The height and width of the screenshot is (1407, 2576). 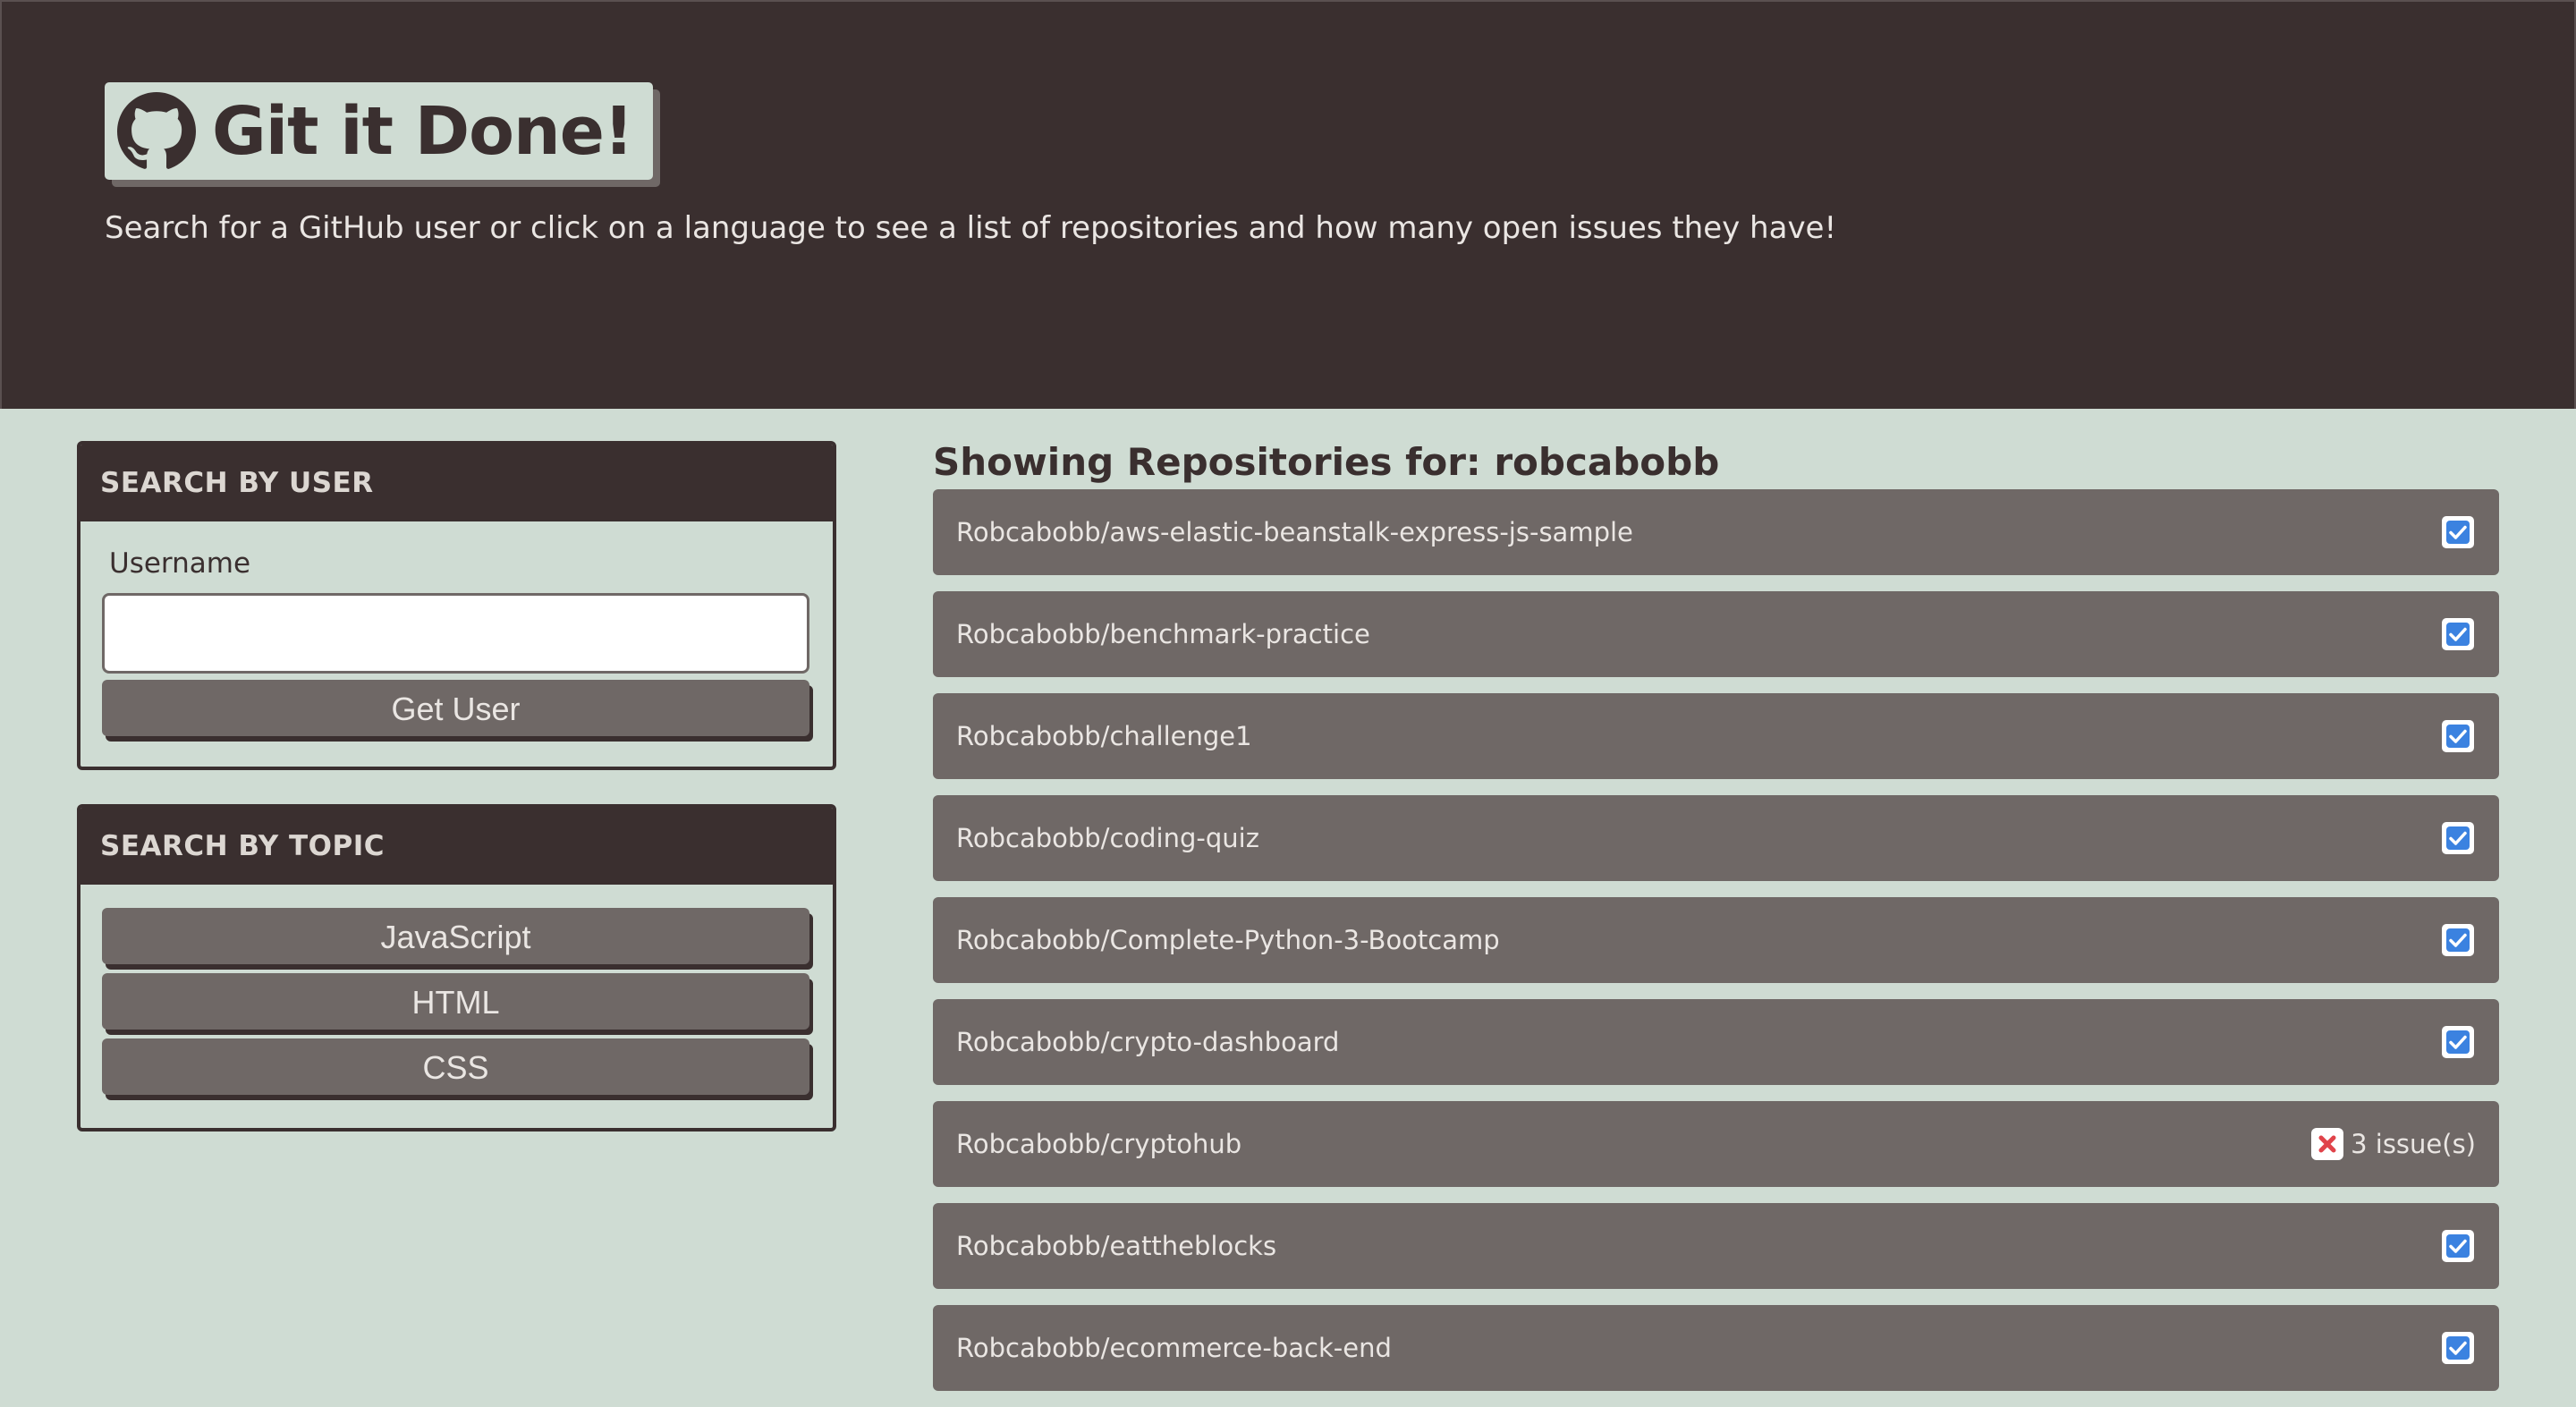 What do you see at coordinates (2413, 1144) in the screenshot?
I see `issue-count: 3 issue(s)` at bounding box center [2413, 1144].